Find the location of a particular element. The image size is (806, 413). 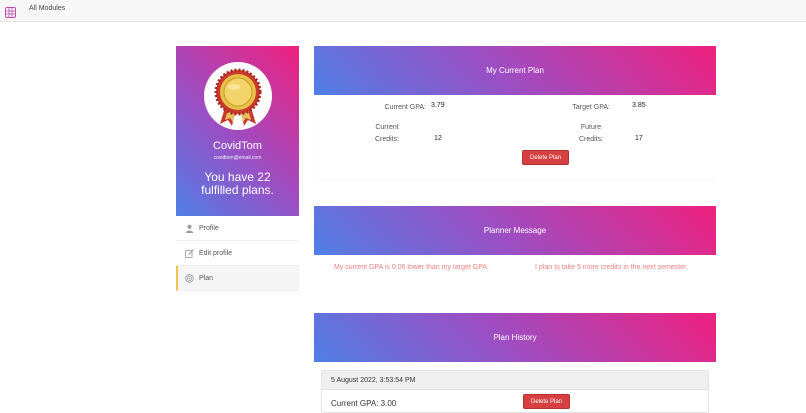

panel-title: Plan History is located at coordinates (515, 337).